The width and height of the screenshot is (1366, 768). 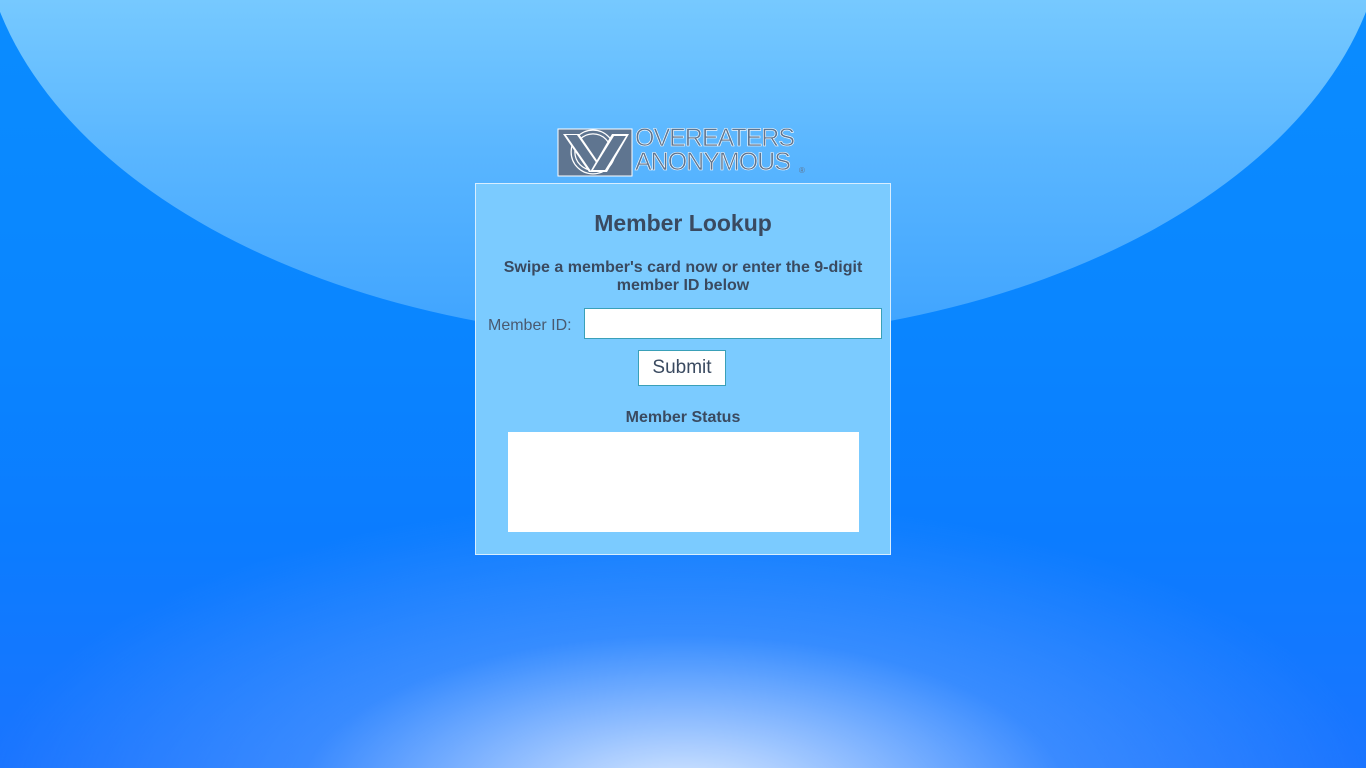 I want to click on logo-wordmark: OVEREATERS ANONYMOUS, so click(x=715, y=150).